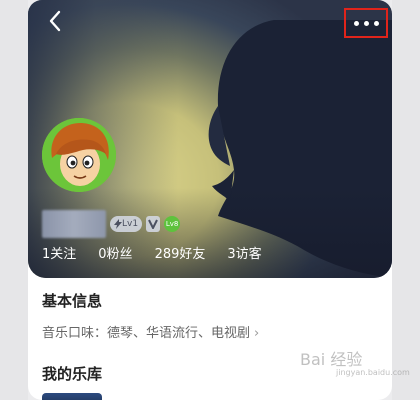 The width and height of the screenshot is (420, 400). I want to click on stat-following: 1关注, so click(59, 253).